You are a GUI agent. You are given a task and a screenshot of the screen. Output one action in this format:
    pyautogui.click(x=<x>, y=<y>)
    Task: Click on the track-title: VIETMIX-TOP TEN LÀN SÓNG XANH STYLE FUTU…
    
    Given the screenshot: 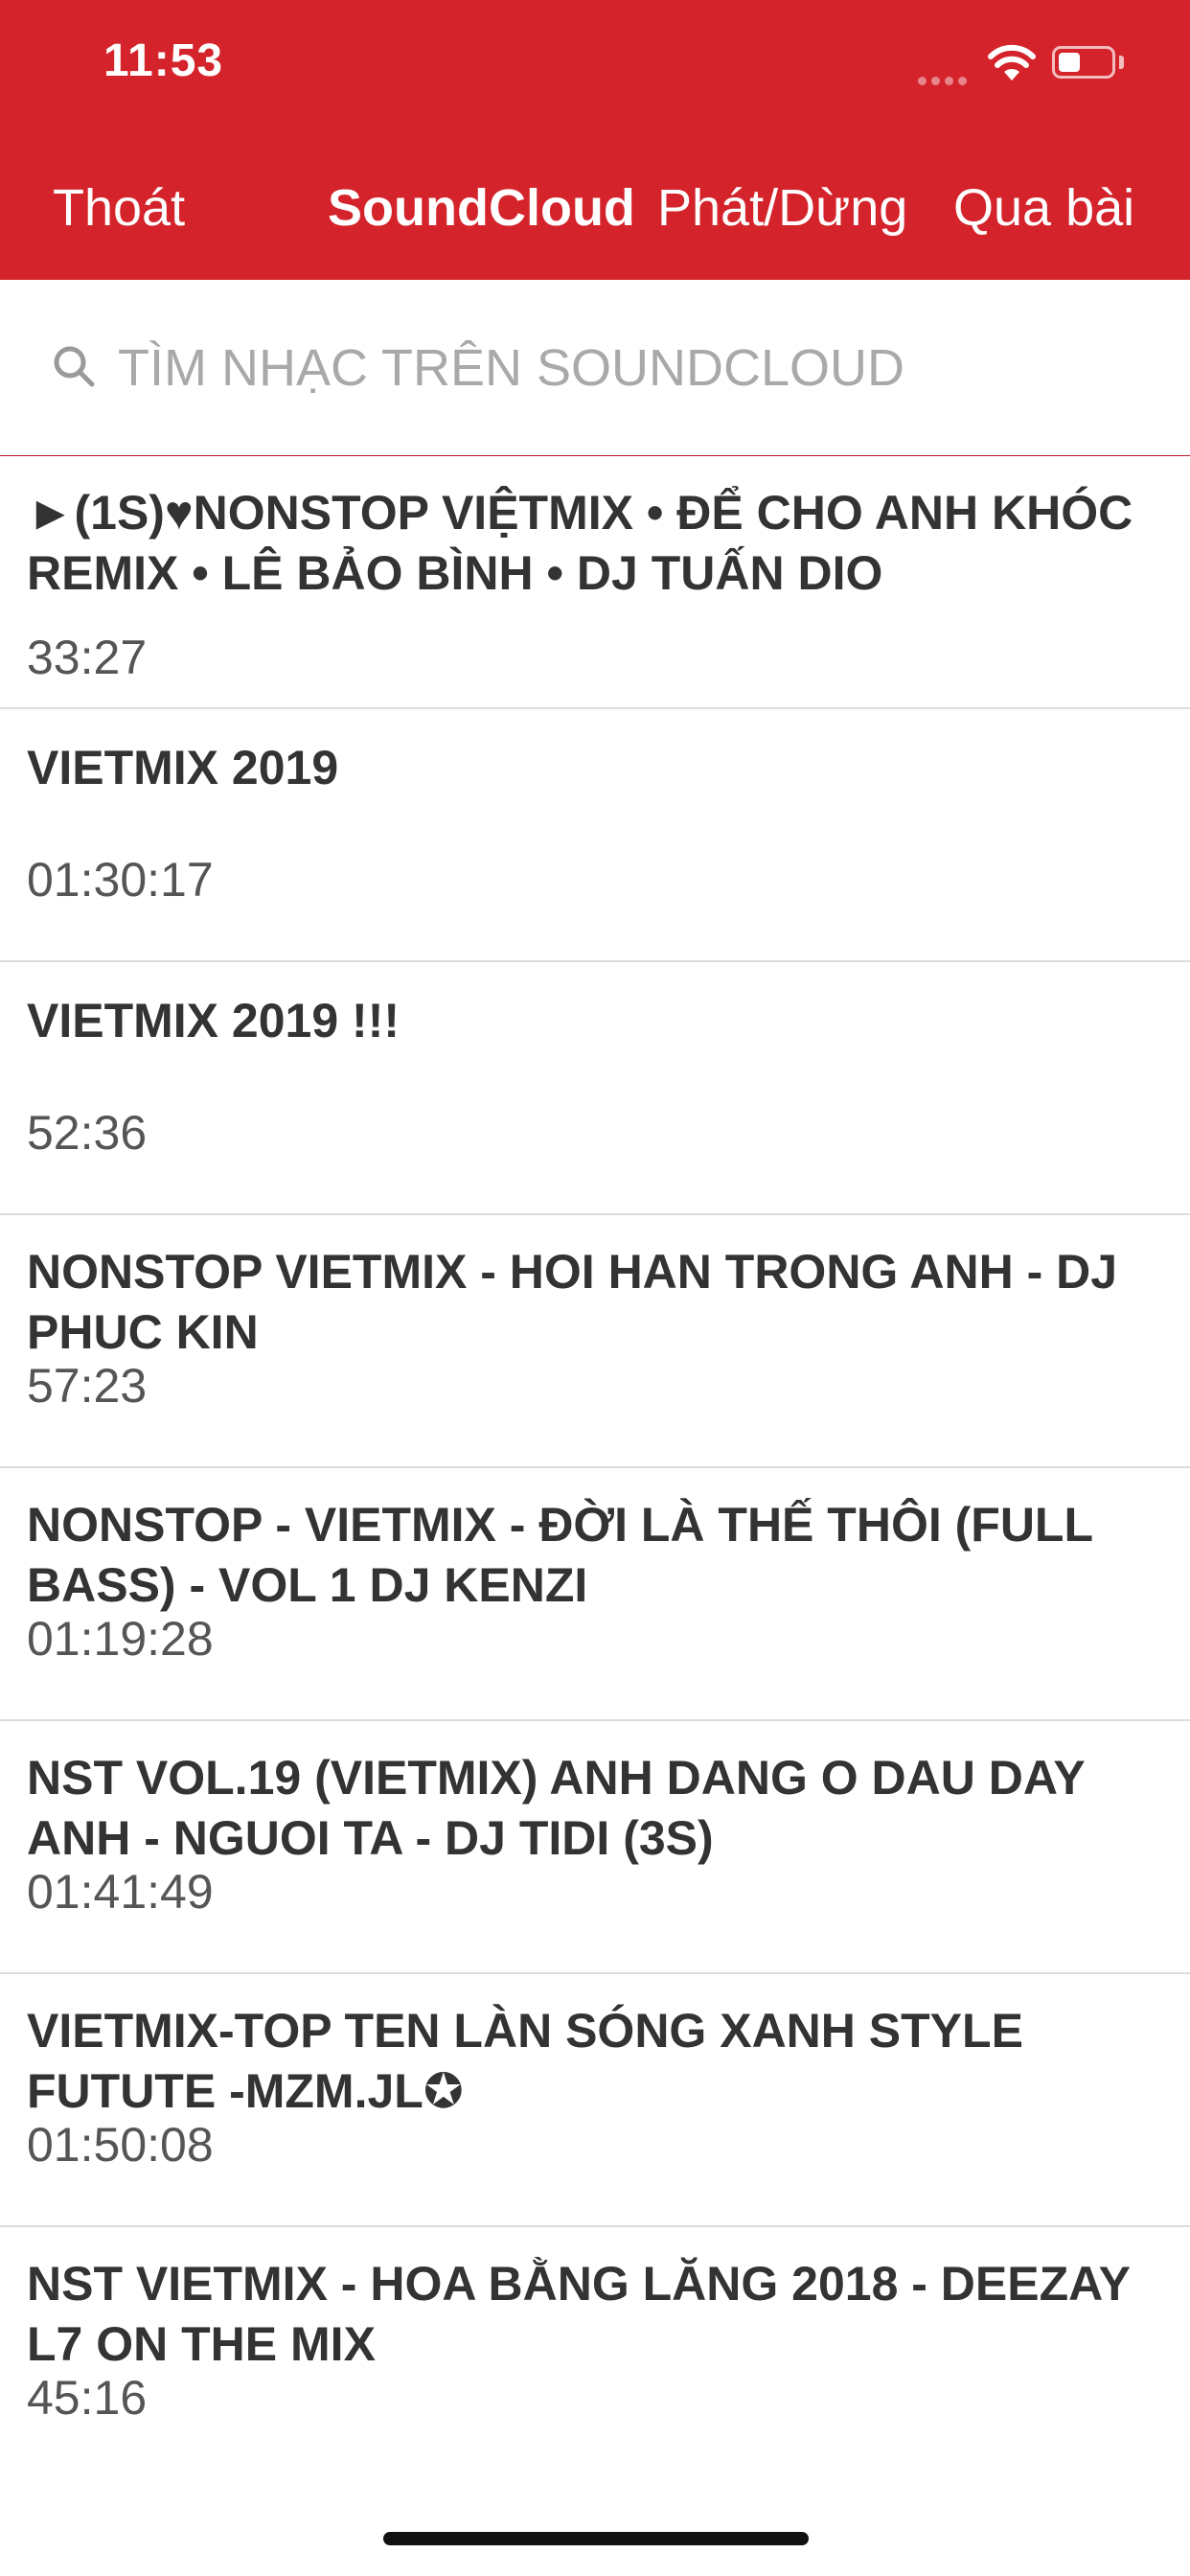 What is the action you would take?
    pyautogui.click(x=525, y=2061)
    